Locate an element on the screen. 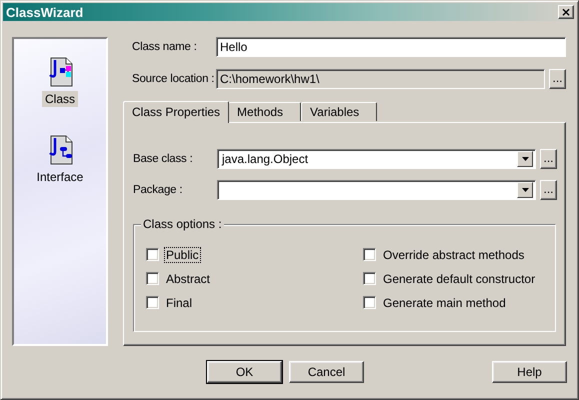  tab: Methods is located at coordinates (265, 111).